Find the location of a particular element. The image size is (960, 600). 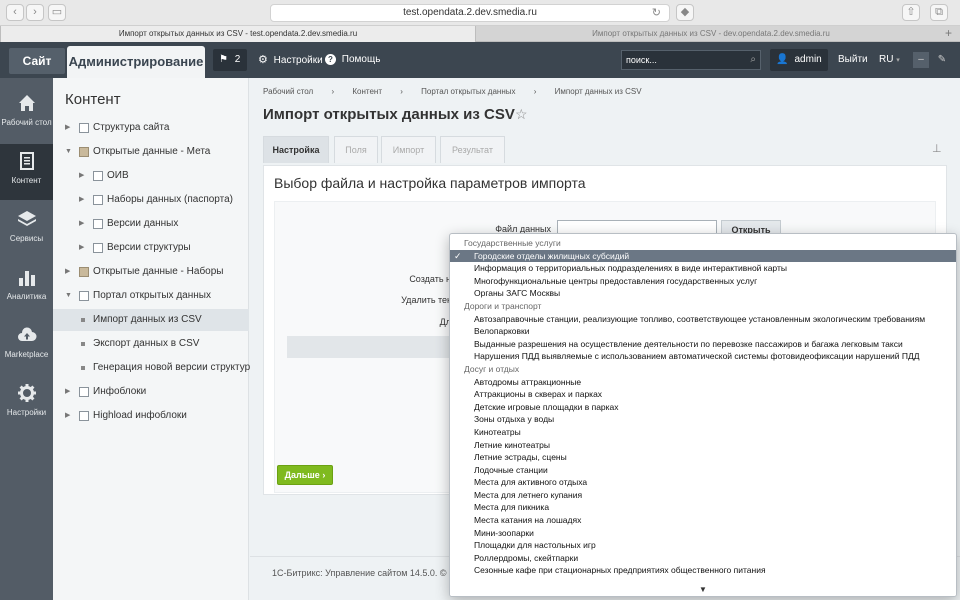

dropdown-option: Летние эстрады, сцены is located at coordinates (703, 457).